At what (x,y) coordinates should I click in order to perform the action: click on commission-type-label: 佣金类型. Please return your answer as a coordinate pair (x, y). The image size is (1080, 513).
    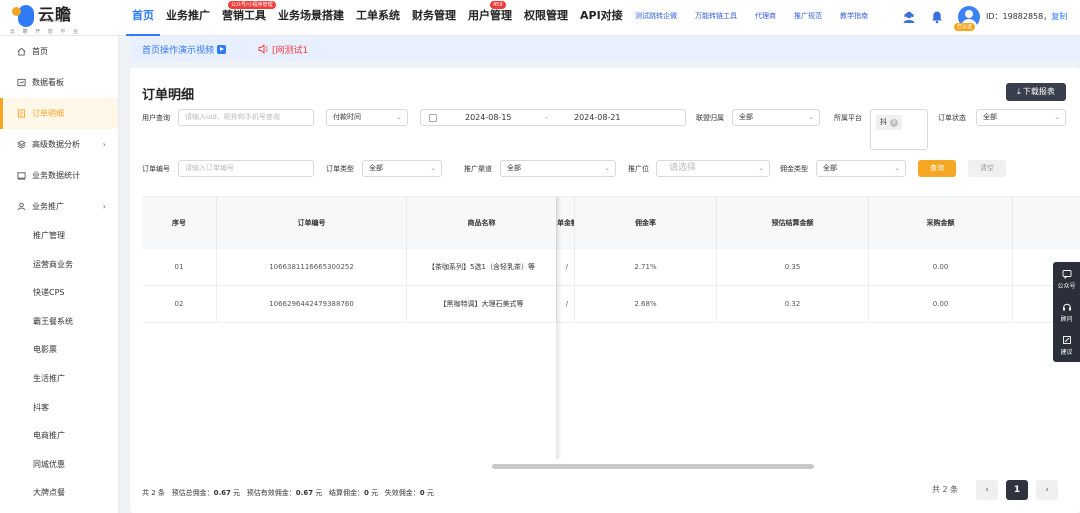
    Looking at the image, I should click on (794, 169).